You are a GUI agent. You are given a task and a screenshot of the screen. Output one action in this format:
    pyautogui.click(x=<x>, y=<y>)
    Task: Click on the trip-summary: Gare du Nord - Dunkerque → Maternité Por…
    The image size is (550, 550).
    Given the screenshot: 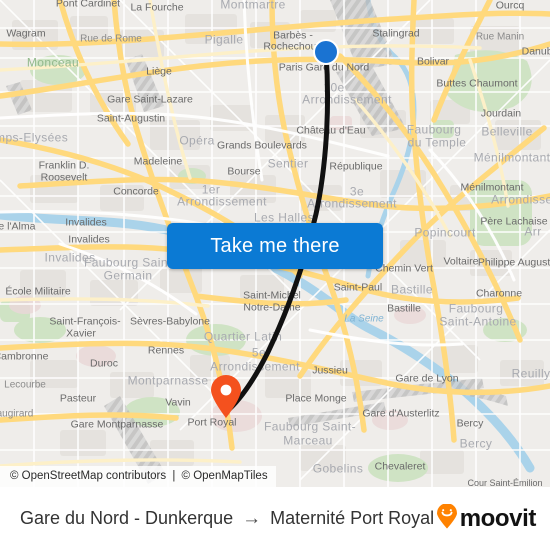 What is the action you would take?
    pyautogui.click(x=228, y=519)
    